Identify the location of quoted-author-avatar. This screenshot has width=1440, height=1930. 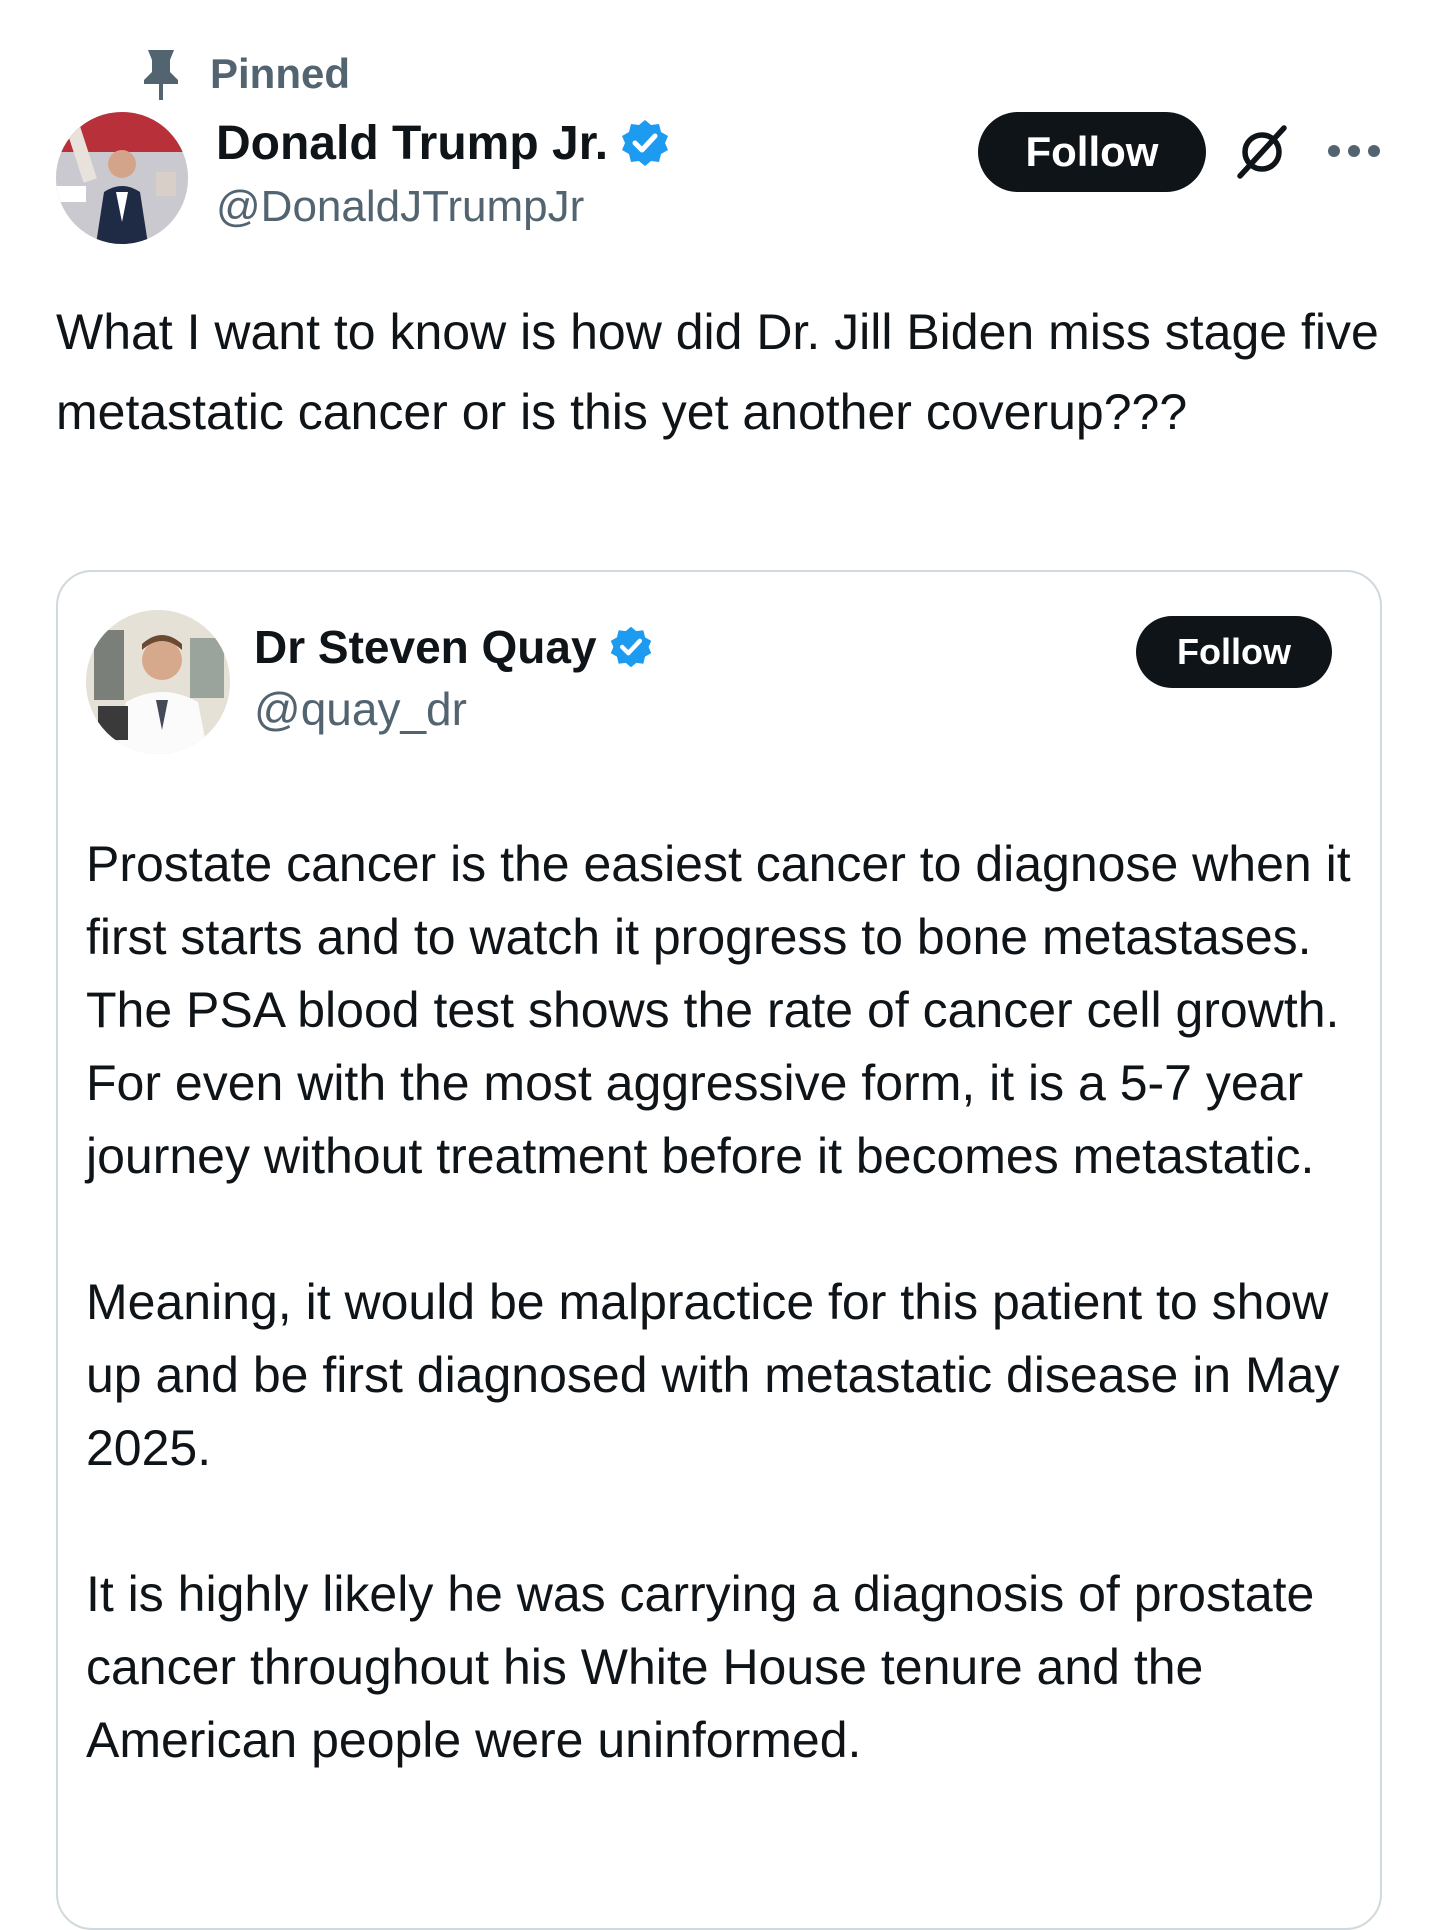
(158, 682).